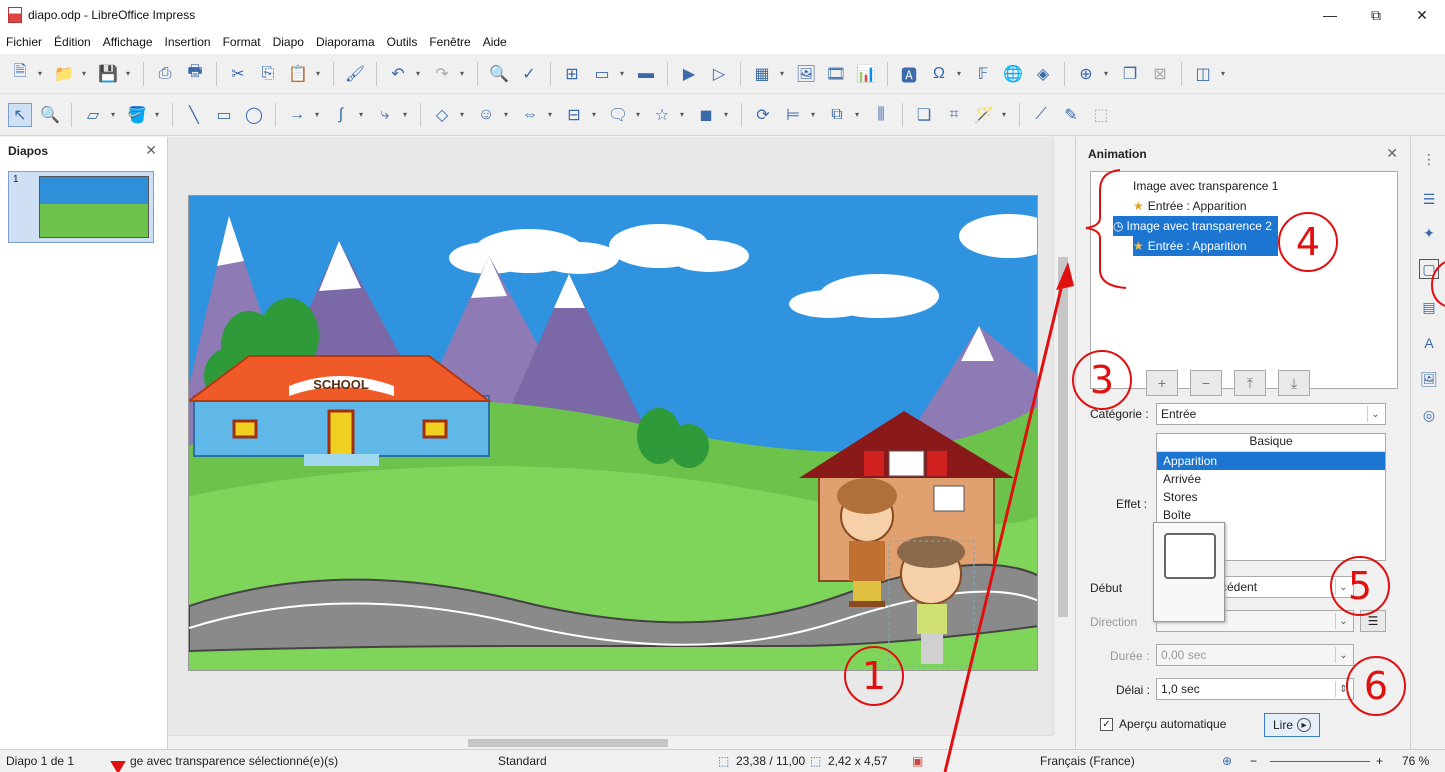  Describe the element at coordinates (1271, 414) in the screenshot. I see `category-select: Entrée ⌄` at that location.